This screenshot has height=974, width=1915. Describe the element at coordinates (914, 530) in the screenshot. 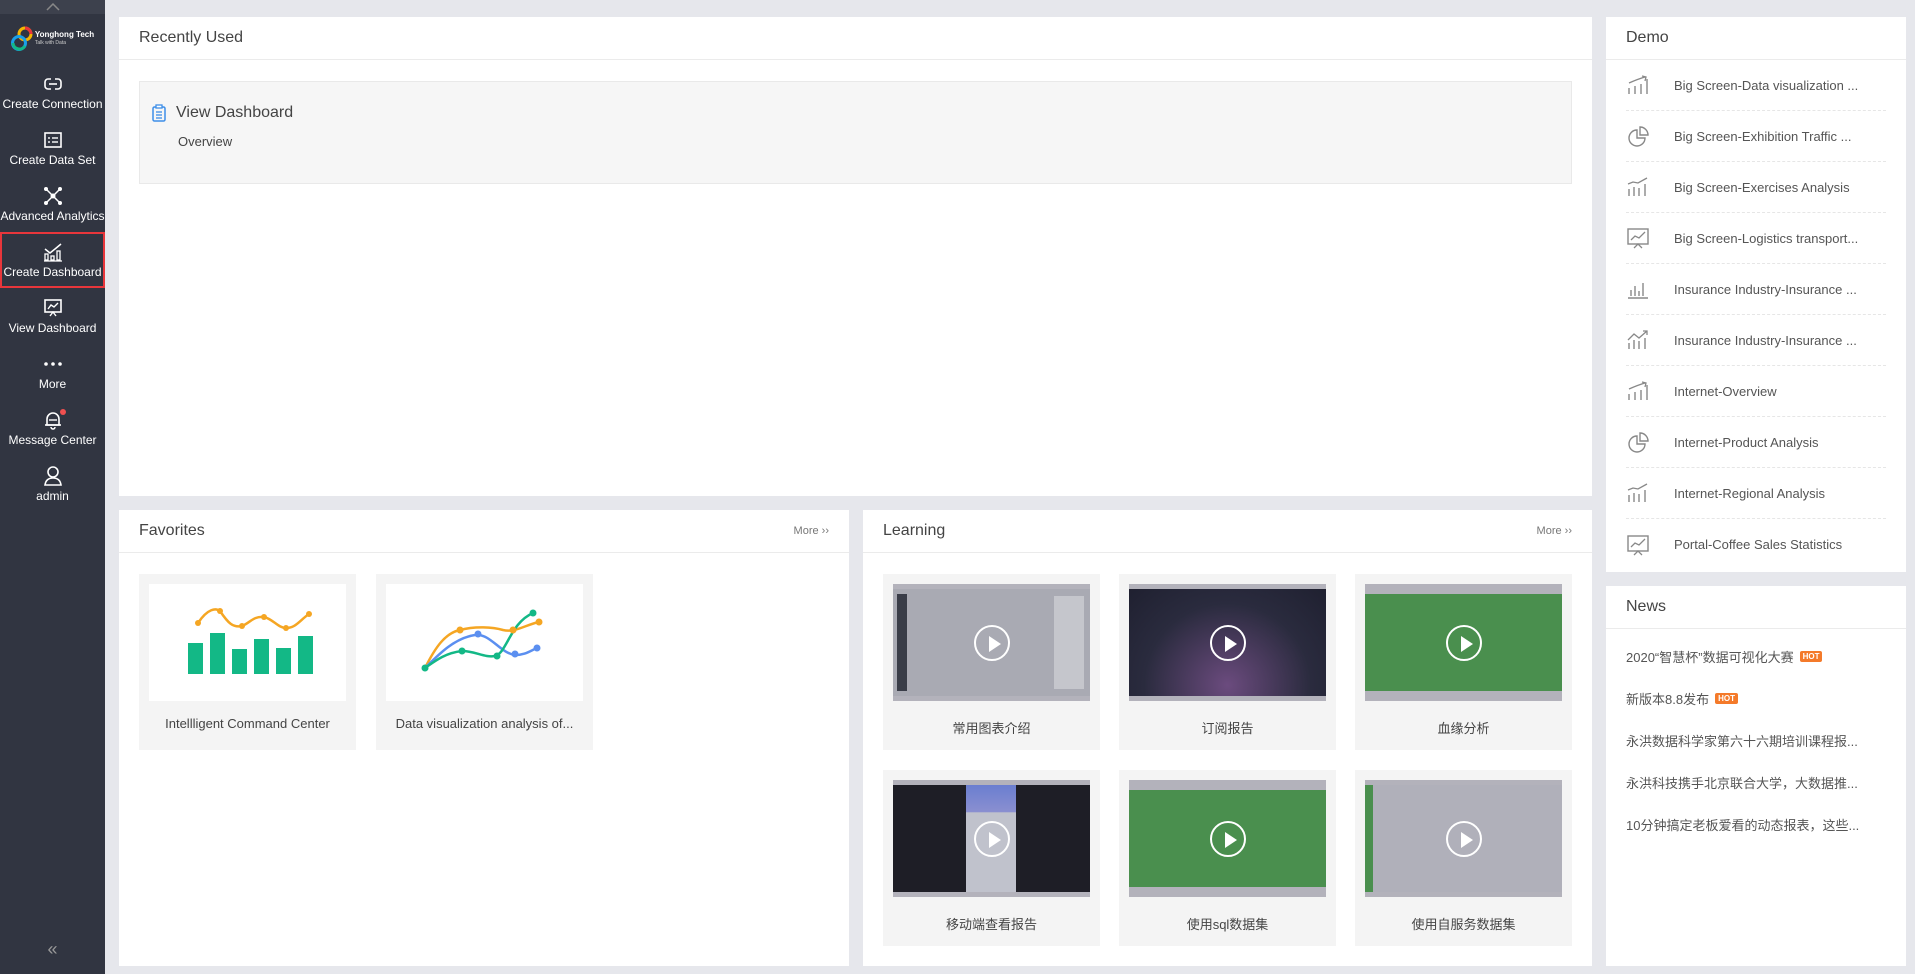

I see `panel-title: Learning` at that location.